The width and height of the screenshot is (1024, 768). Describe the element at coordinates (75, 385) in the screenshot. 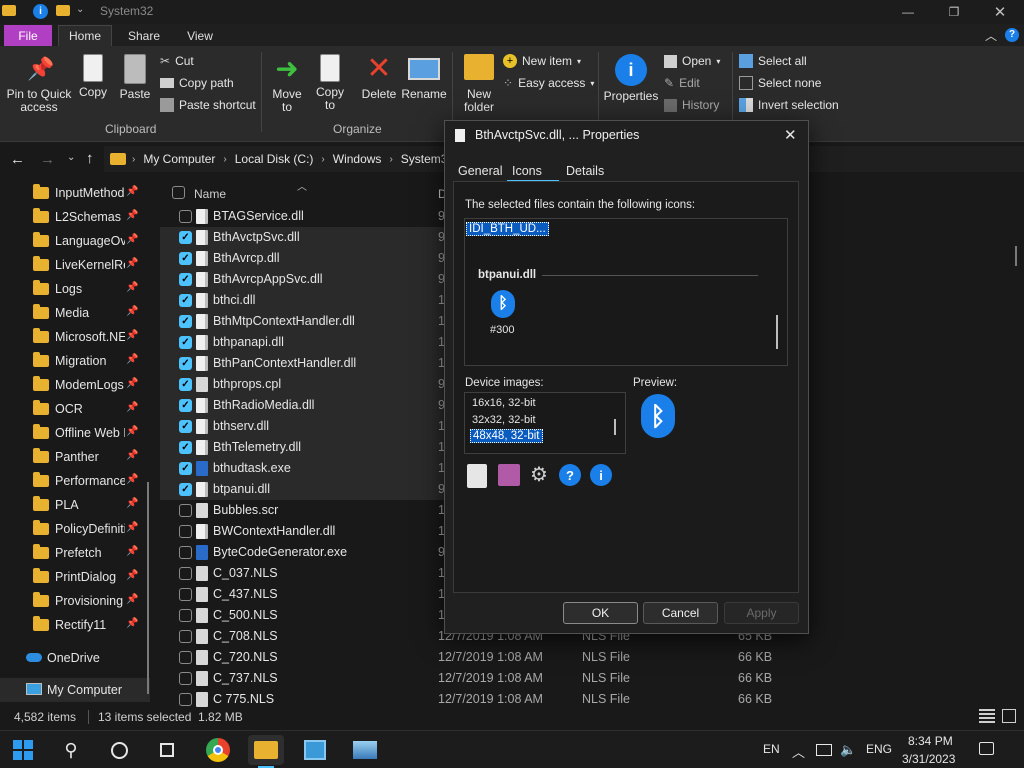

I see `nav-folder-item: ModemLogs 📌` at that location.